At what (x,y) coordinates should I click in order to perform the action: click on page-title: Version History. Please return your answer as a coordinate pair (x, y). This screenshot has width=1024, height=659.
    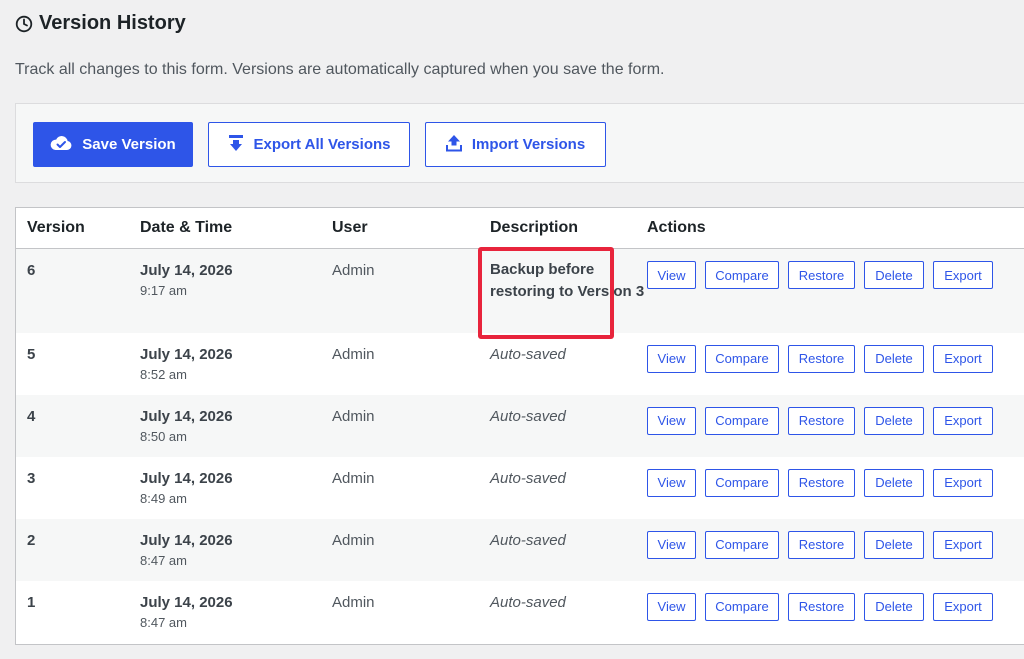
    Looking at the image, I should click on (112, 23).